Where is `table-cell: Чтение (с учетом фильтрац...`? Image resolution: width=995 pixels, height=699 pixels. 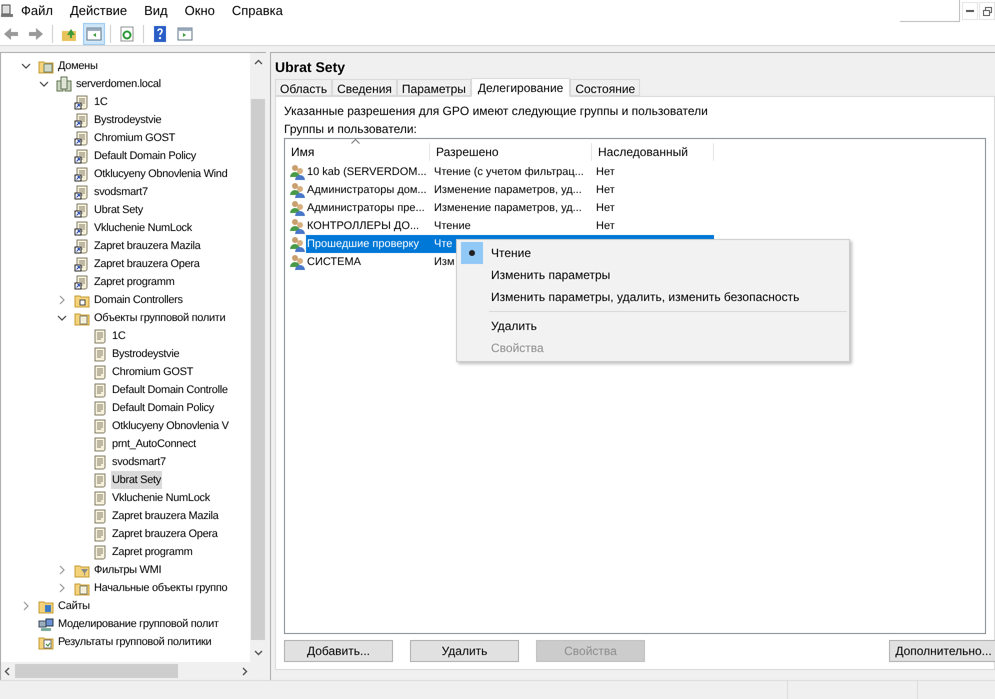 table-cell: Чтение (с учетом фильтрац... is located at coordinates (509, 172).